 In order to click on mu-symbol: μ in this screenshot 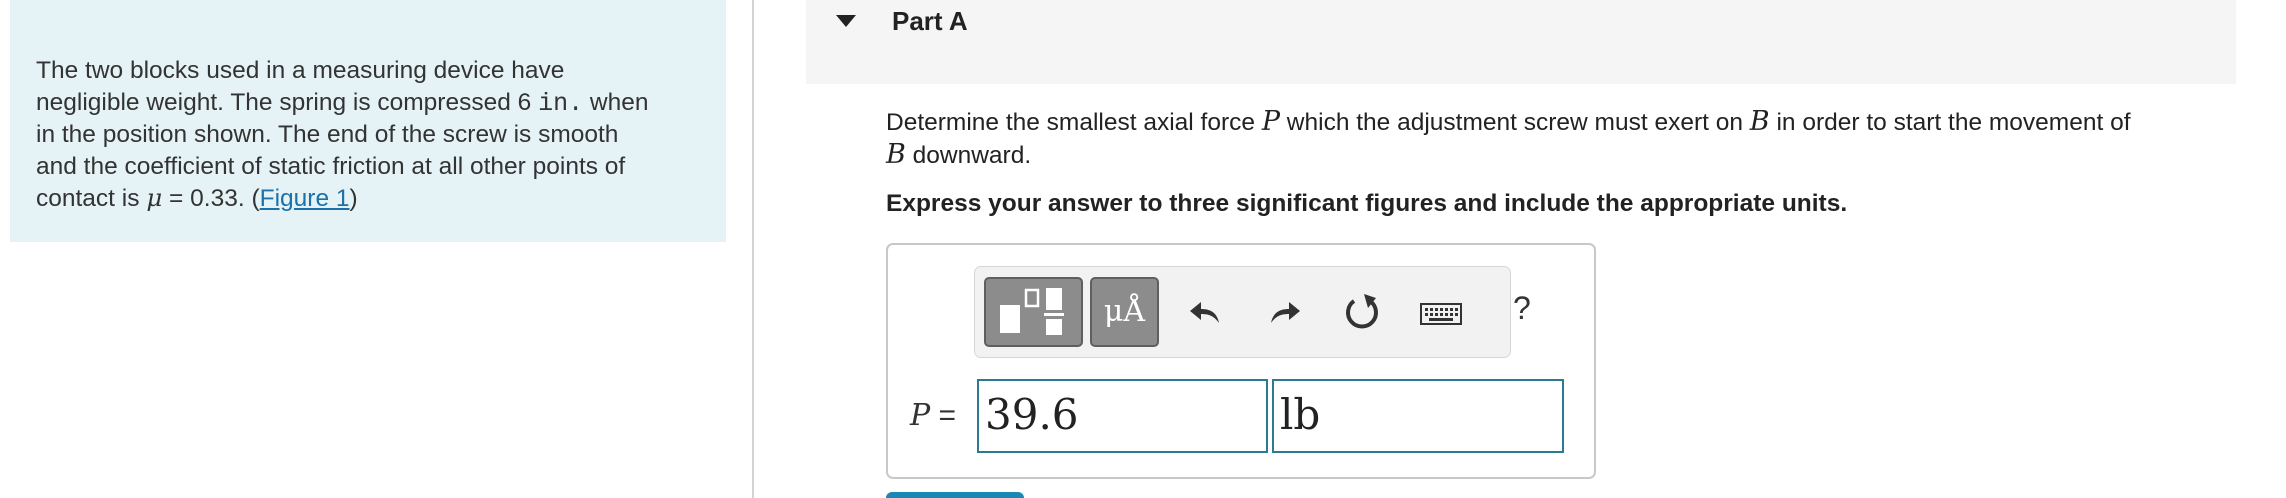, I will do `click(154, 197)`.